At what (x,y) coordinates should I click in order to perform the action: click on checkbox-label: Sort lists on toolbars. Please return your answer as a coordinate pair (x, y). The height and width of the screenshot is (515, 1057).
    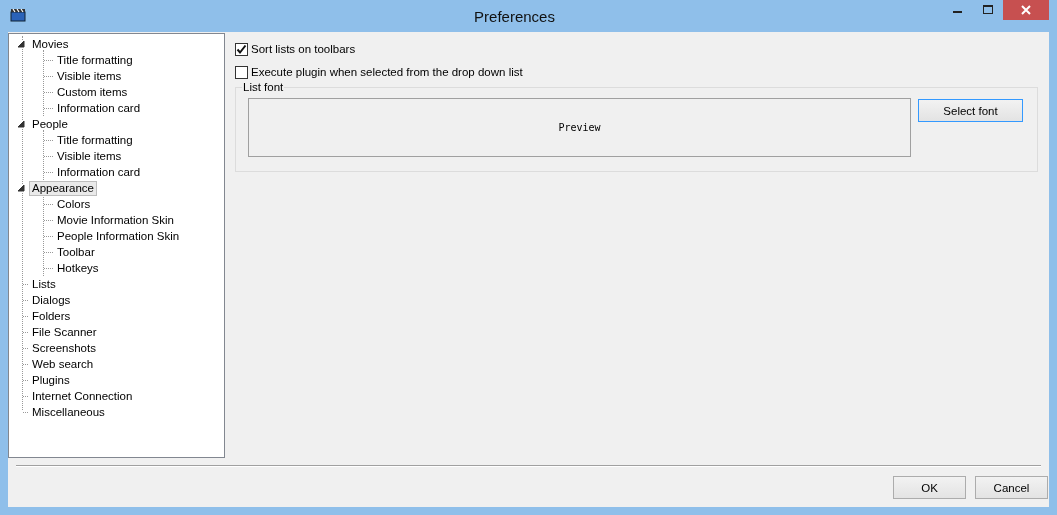
    Looking at the image, I should click on (303, 49).